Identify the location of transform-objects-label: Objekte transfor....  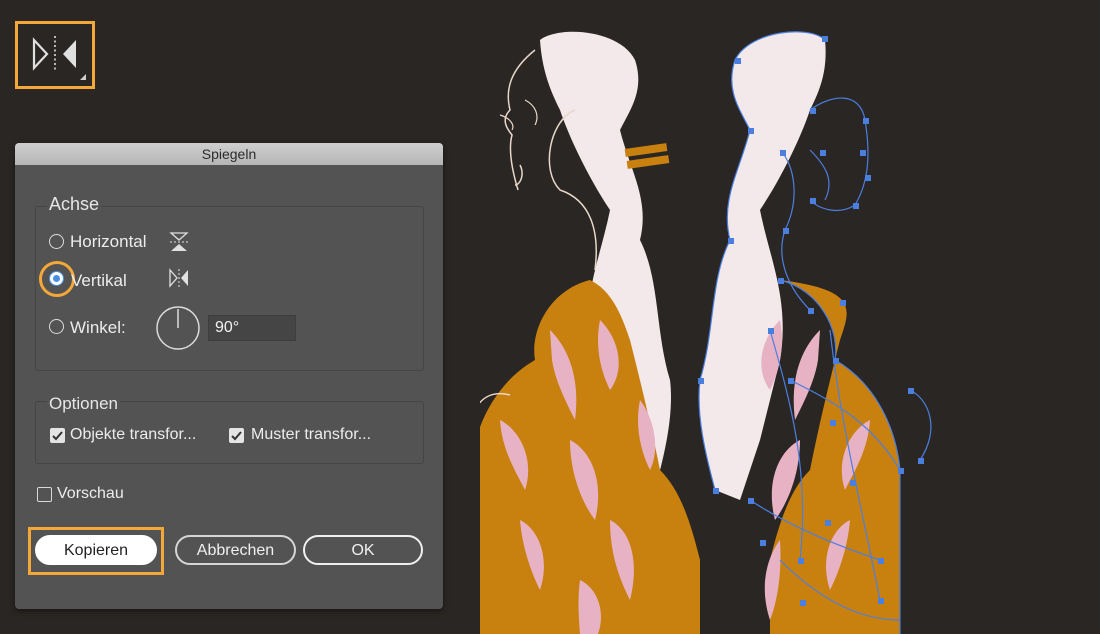
(133, 434).